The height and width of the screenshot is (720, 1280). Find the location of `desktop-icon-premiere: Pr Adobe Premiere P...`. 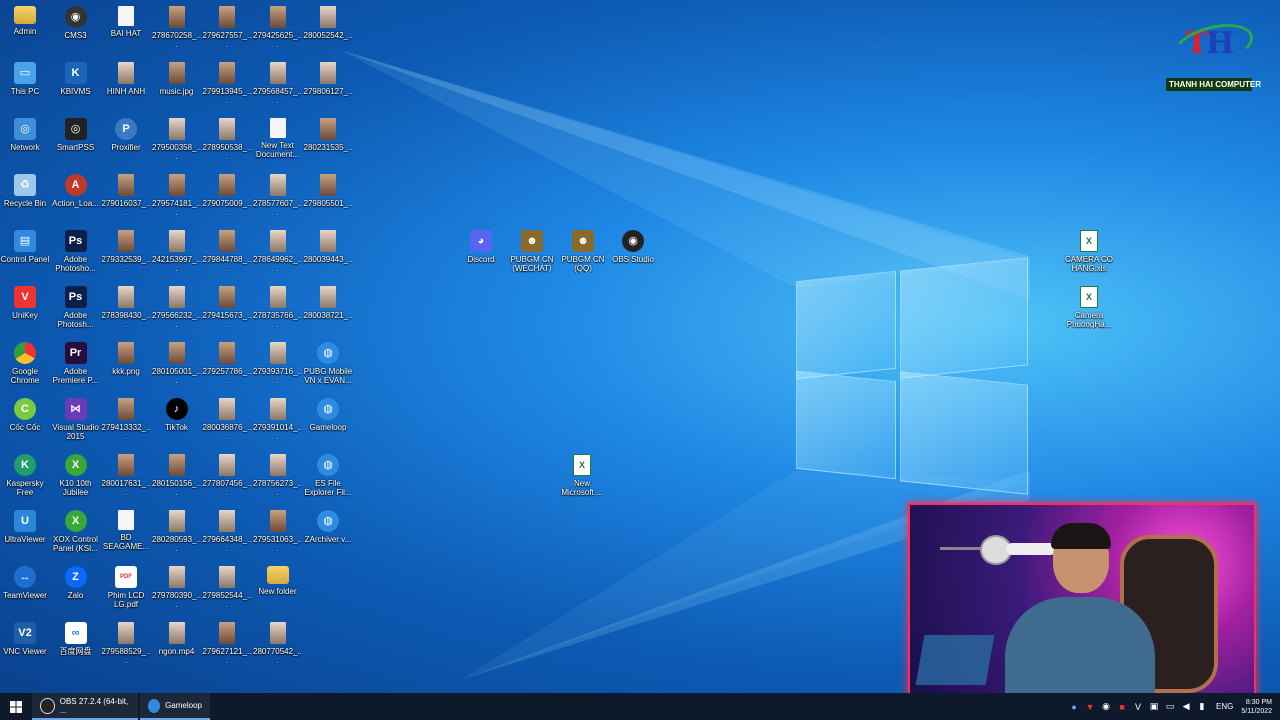

desktop-icon-premiere: Pr Adobe Premiere P... is located at coordinates (76, 362).